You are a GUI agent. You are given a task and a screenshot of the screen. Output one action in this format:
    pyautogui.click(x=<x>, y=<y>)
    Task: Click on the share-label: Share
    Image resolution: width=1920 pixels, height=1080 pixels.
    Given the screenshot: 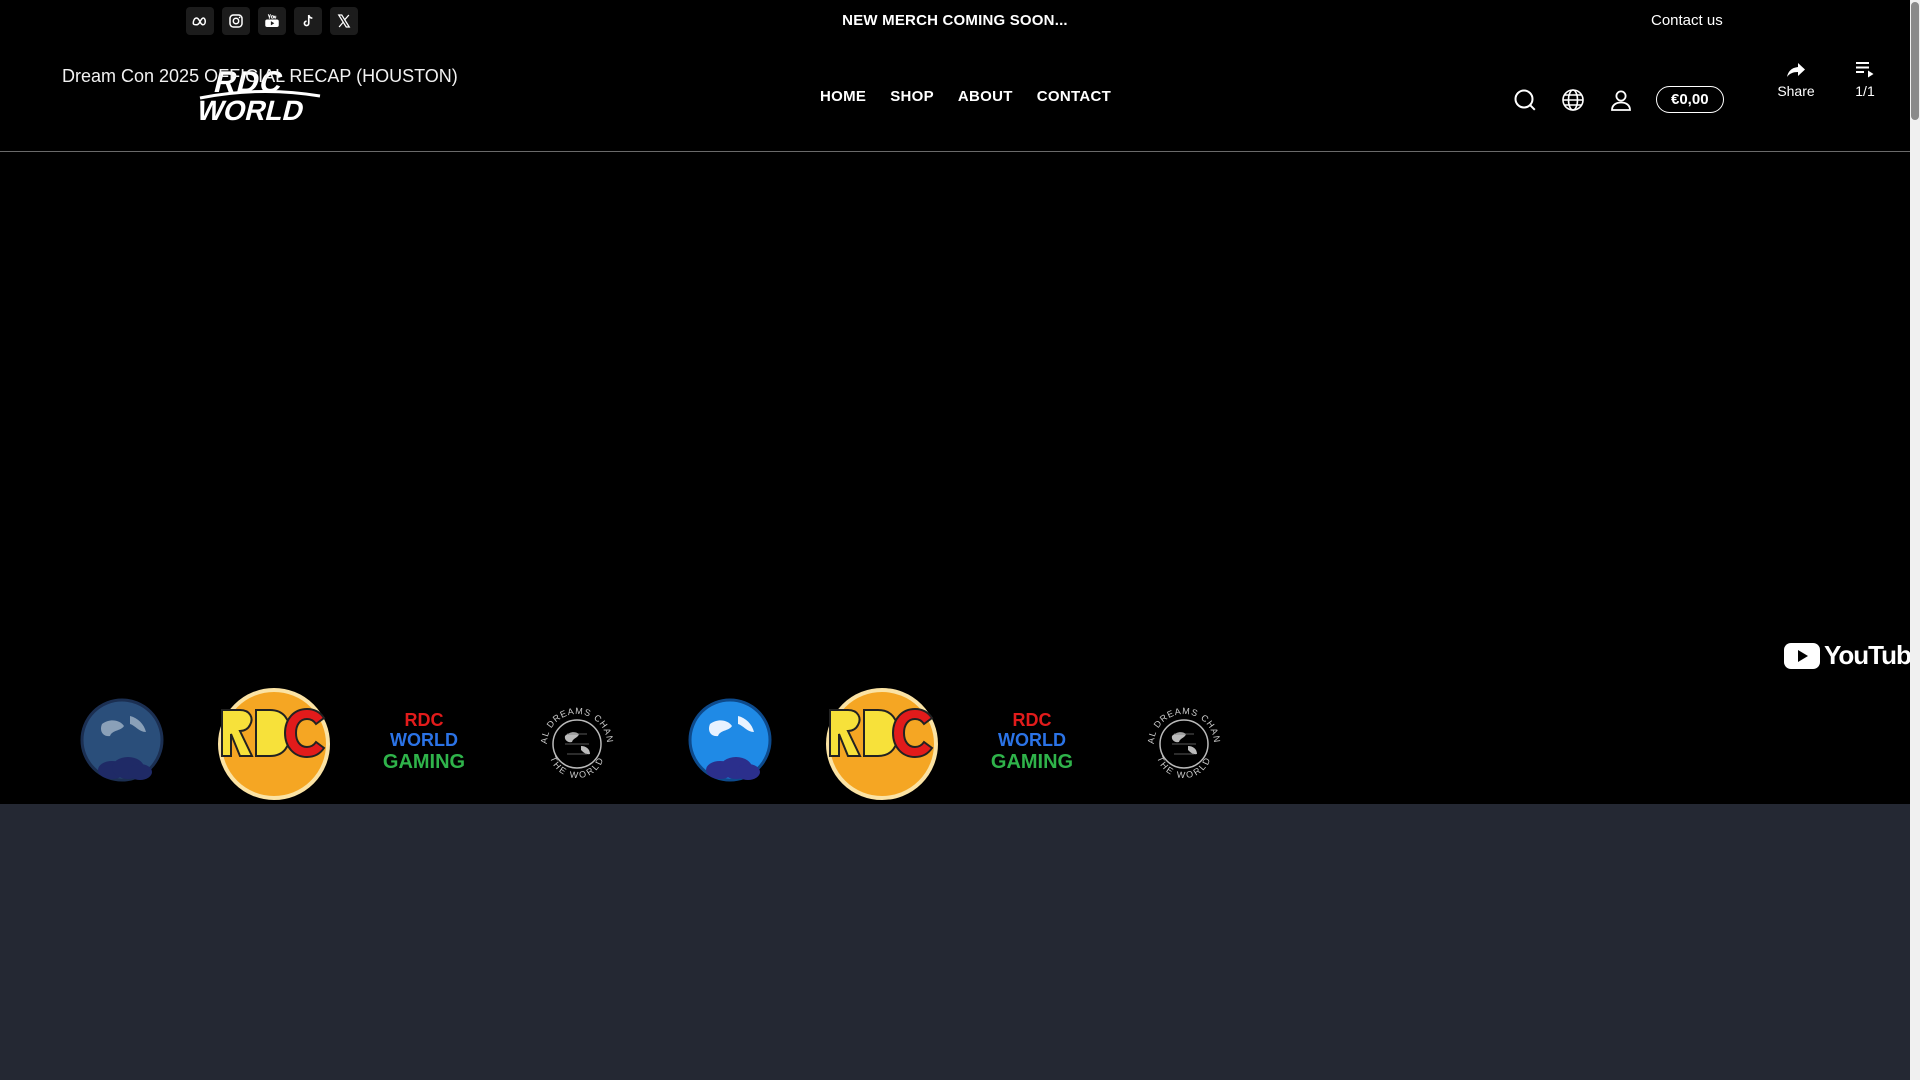 What is the action you would take?
    pyautogui.click(x=1796, y=91)
    